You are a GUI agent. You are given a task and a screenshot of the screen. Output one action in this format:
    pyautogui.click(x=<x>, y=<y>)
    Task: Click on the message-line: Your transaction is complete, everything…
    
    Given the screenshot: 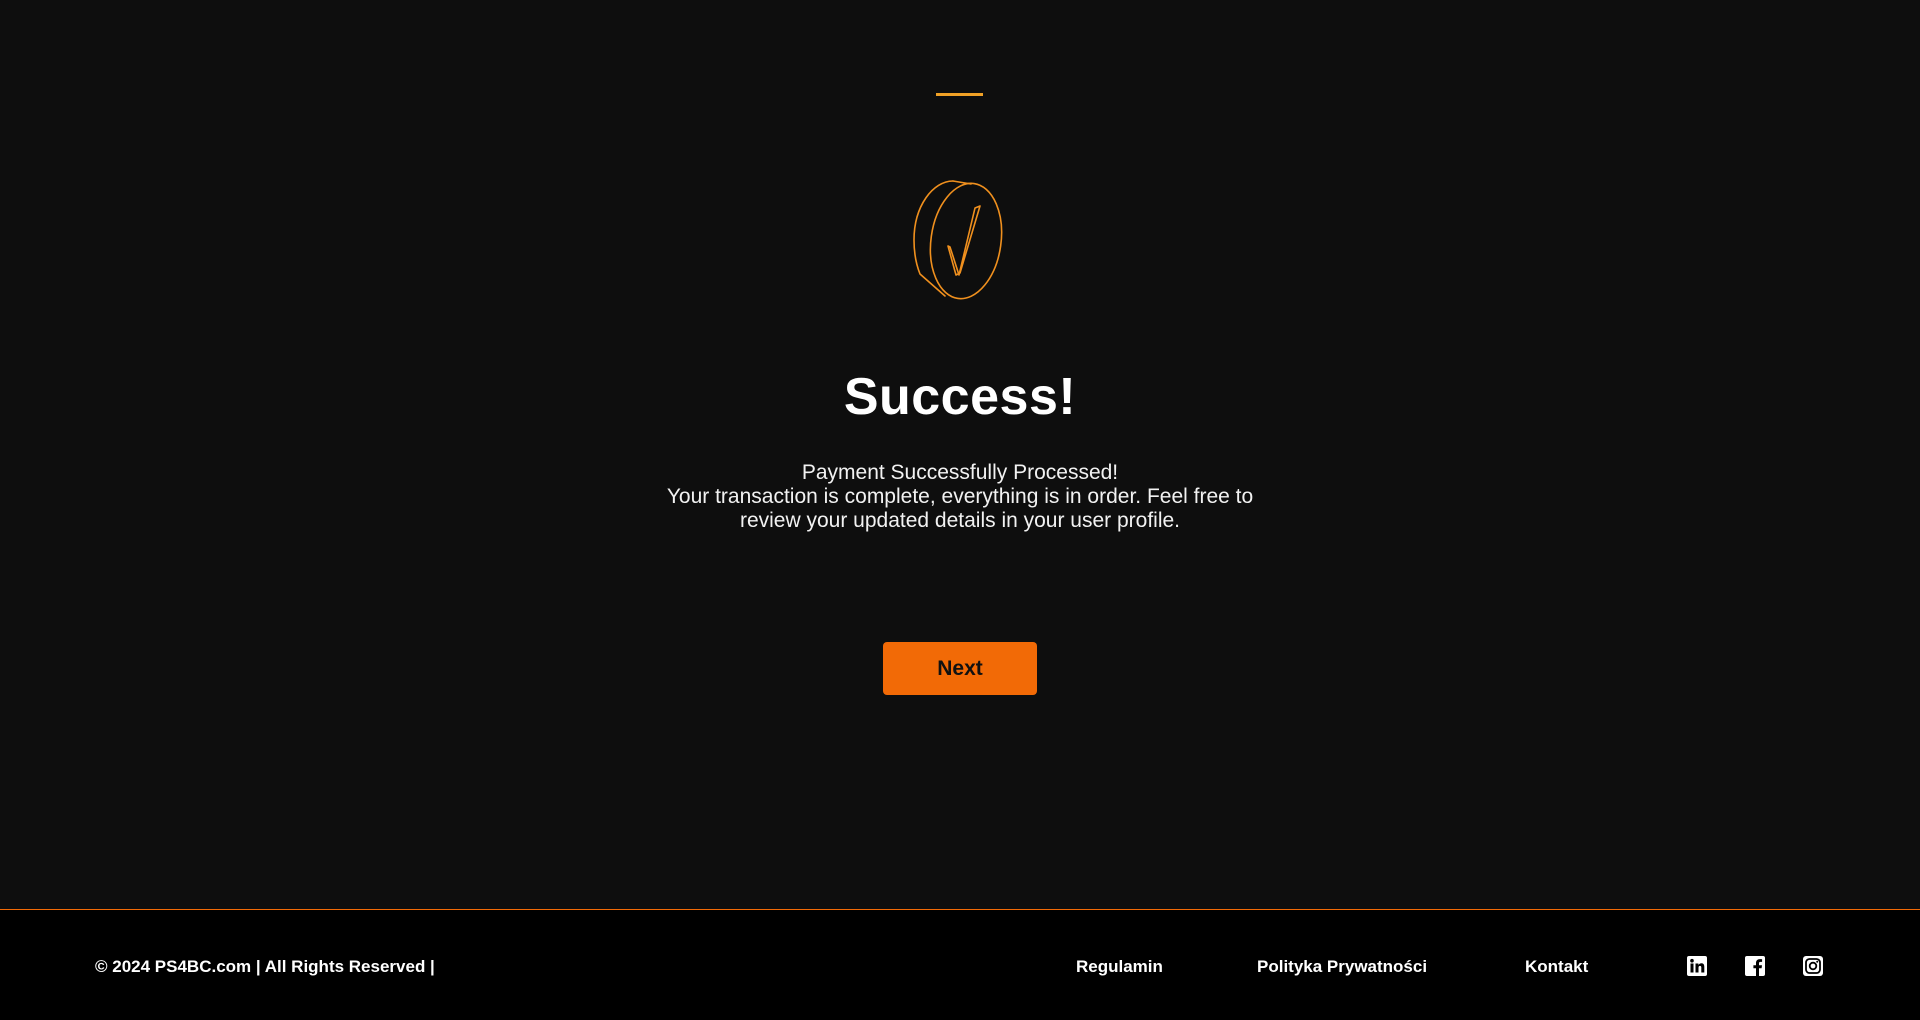 What is the action you would take?
    pyautogui.click(x=960, y=496)
    